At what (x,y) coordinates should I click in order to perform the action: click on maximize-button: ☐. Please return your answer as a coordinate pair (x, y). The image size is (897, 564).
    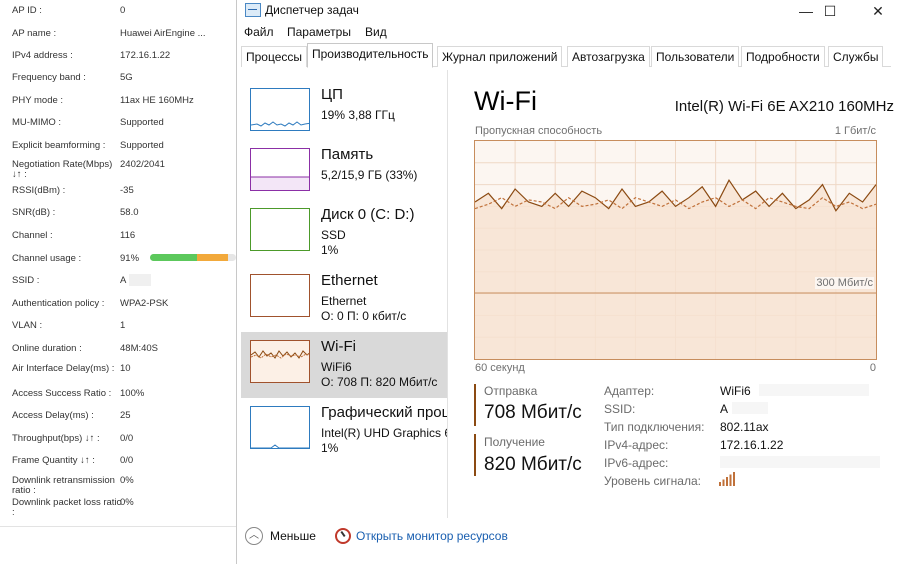
    Looking at the image, I should click on (830, 11).